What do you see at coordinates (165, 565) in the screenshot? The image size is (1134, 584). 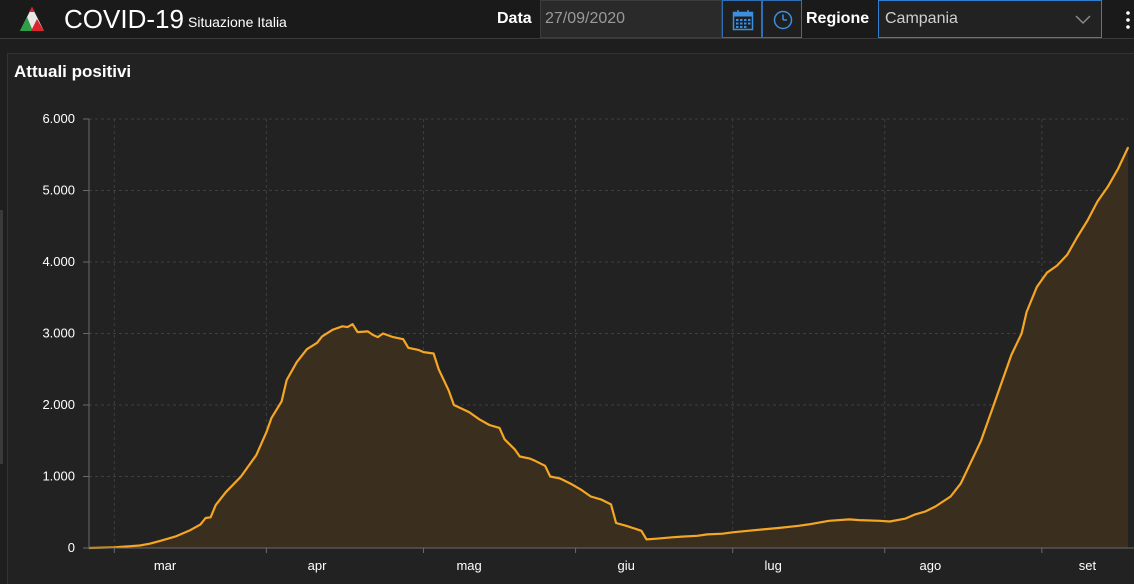 I see `x-tick-label: mar` at bounding box center [165, 565].